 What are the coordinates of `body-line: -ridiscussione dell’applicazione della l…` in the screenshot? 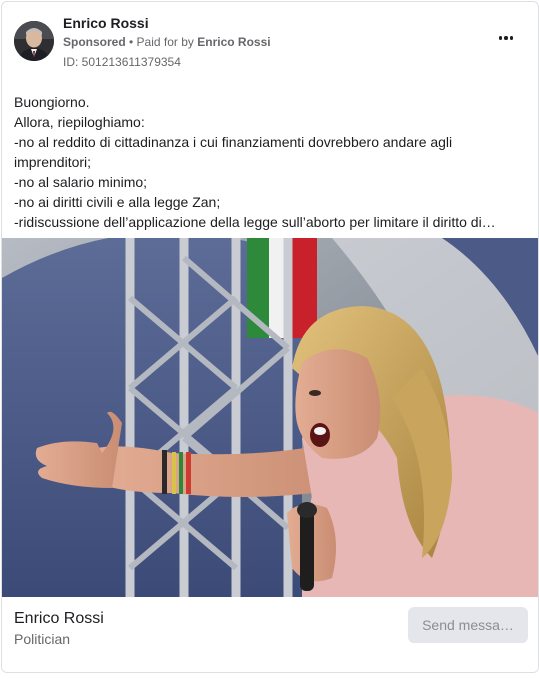 It's located at (255, 222).